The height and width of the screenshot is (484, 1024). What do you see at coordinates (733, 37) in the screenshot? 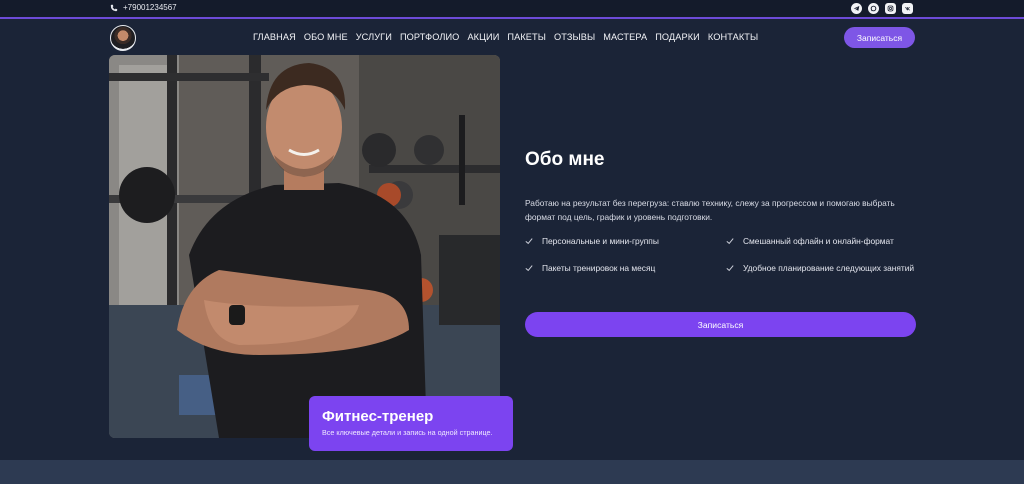
I see `nav-item-contacts: КОНТАКТЫ` at bounding box center [733, 37].